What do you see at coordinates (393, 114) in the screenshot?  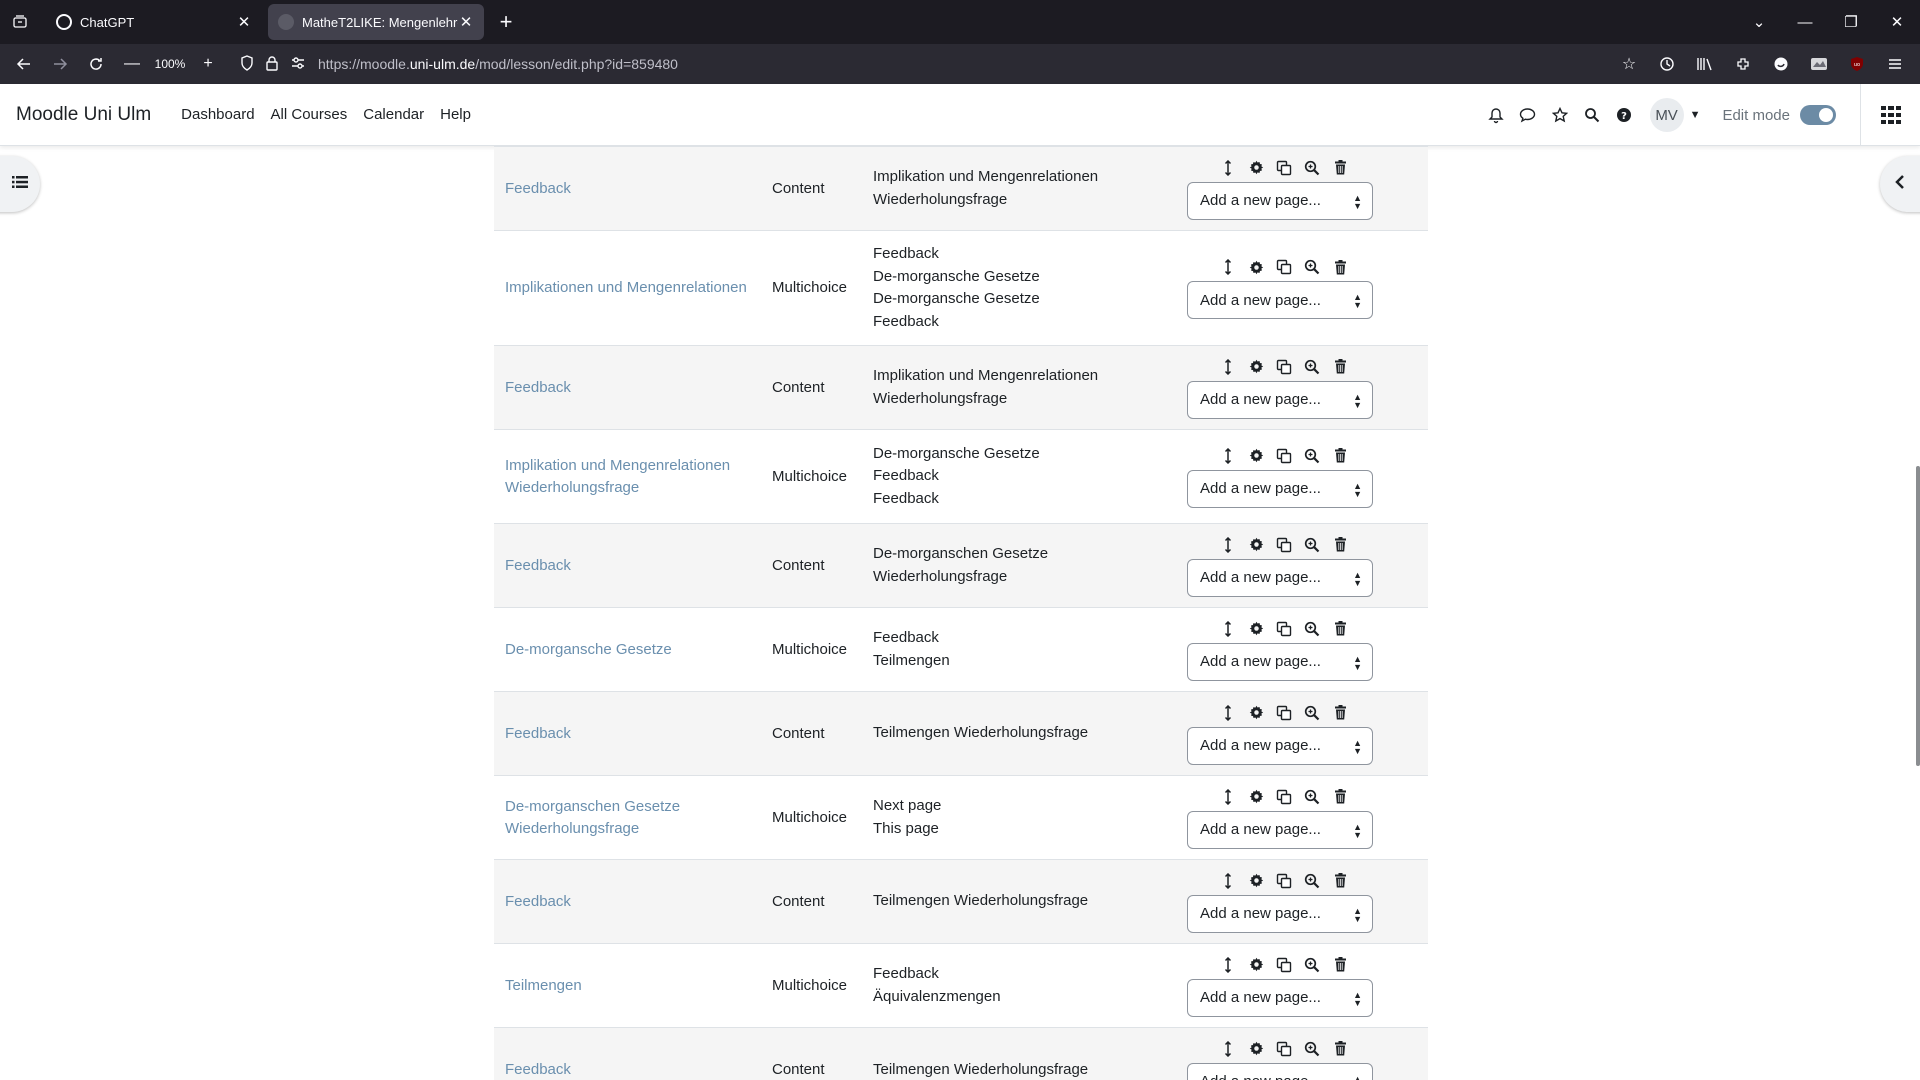 I see `nav-calendar: Calendar` at bounding box center [393, 114].